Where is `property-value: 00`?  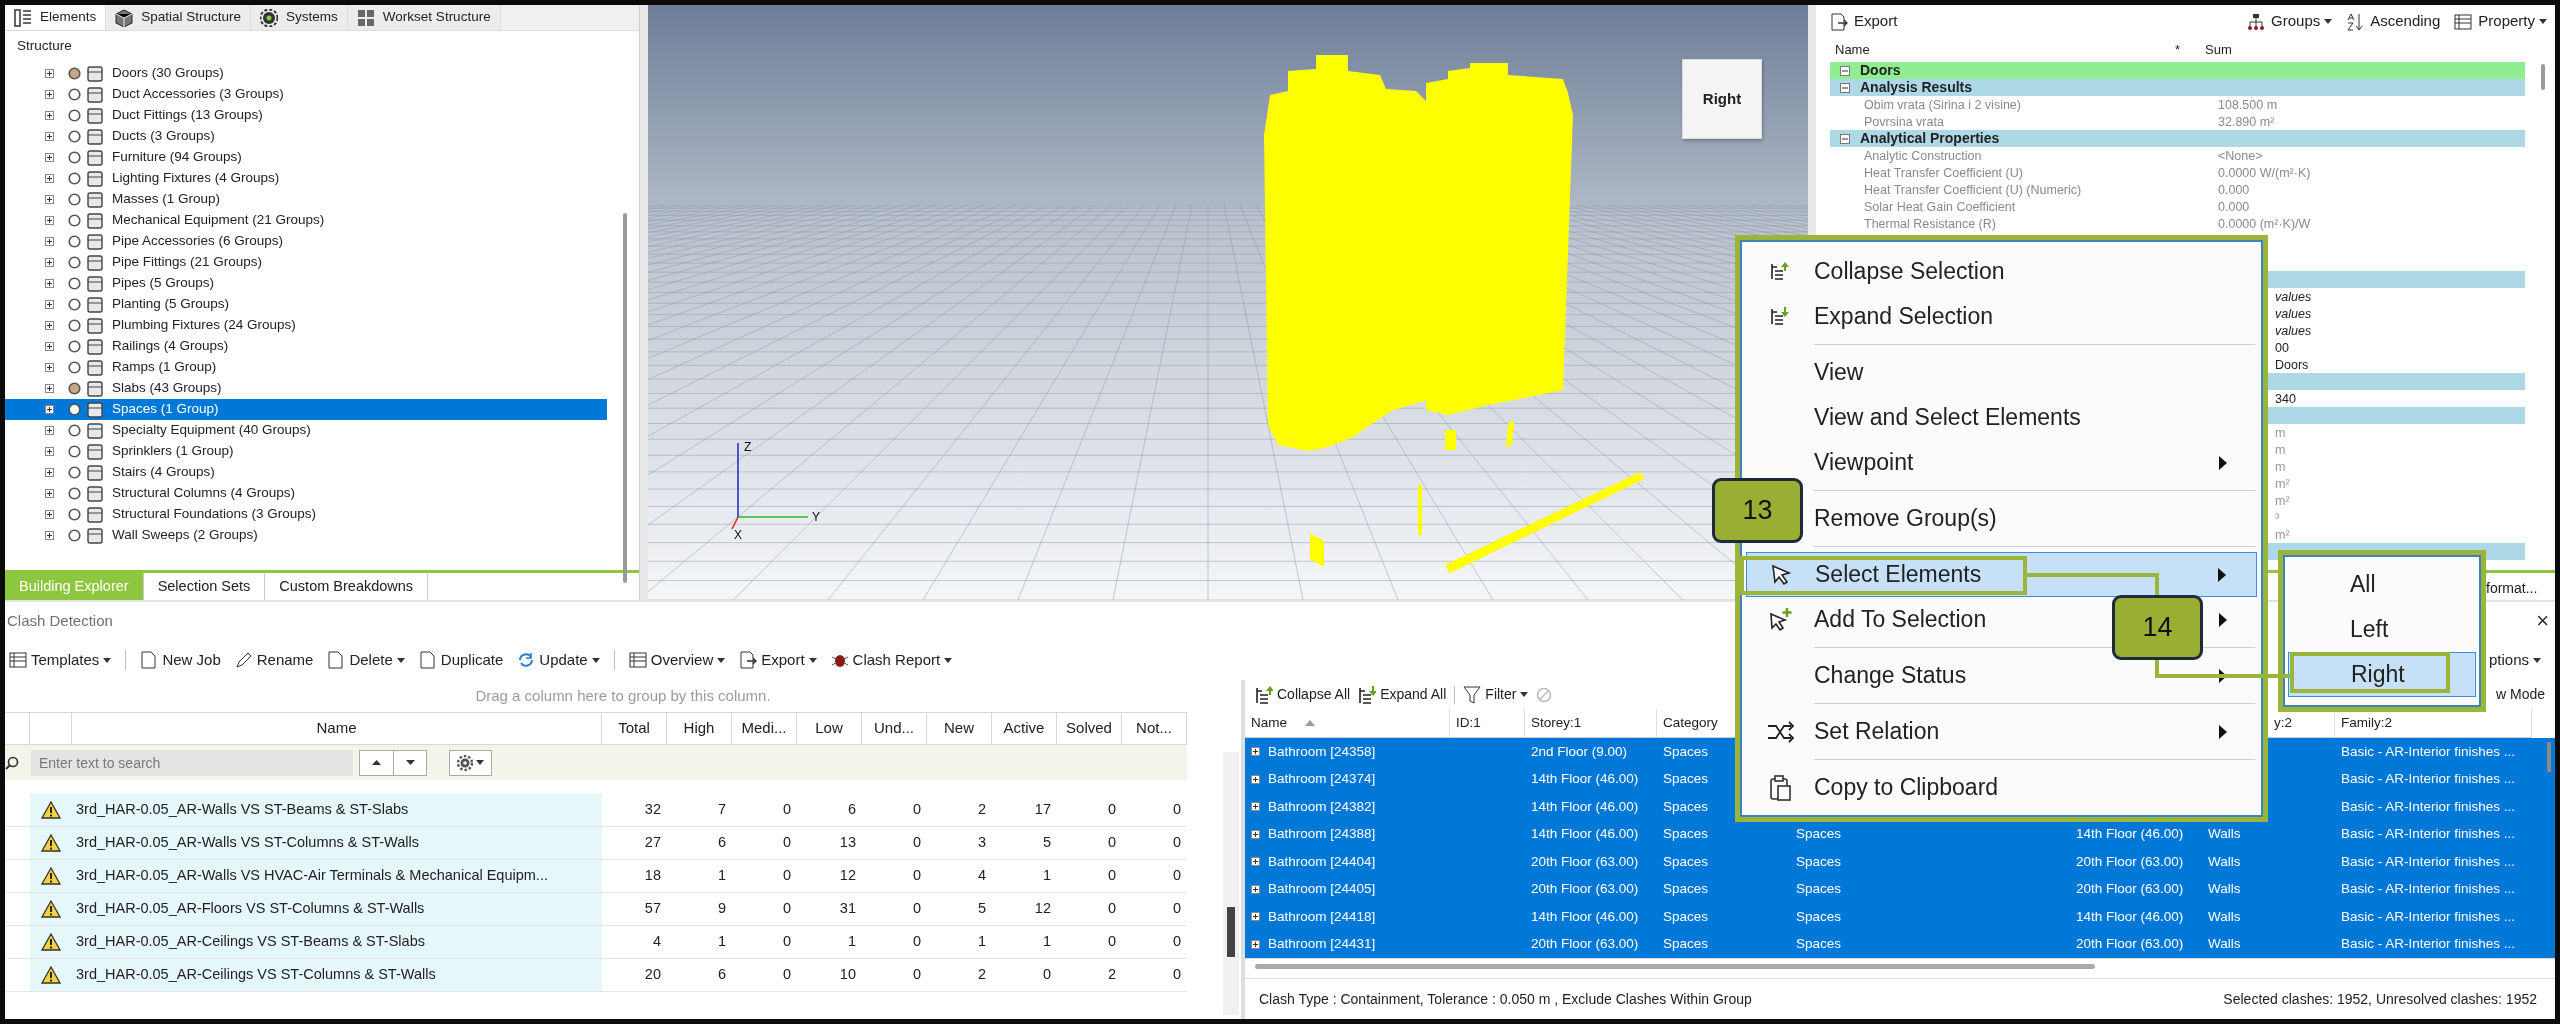 property-value: 00 is located at coordinates (2282, 348).